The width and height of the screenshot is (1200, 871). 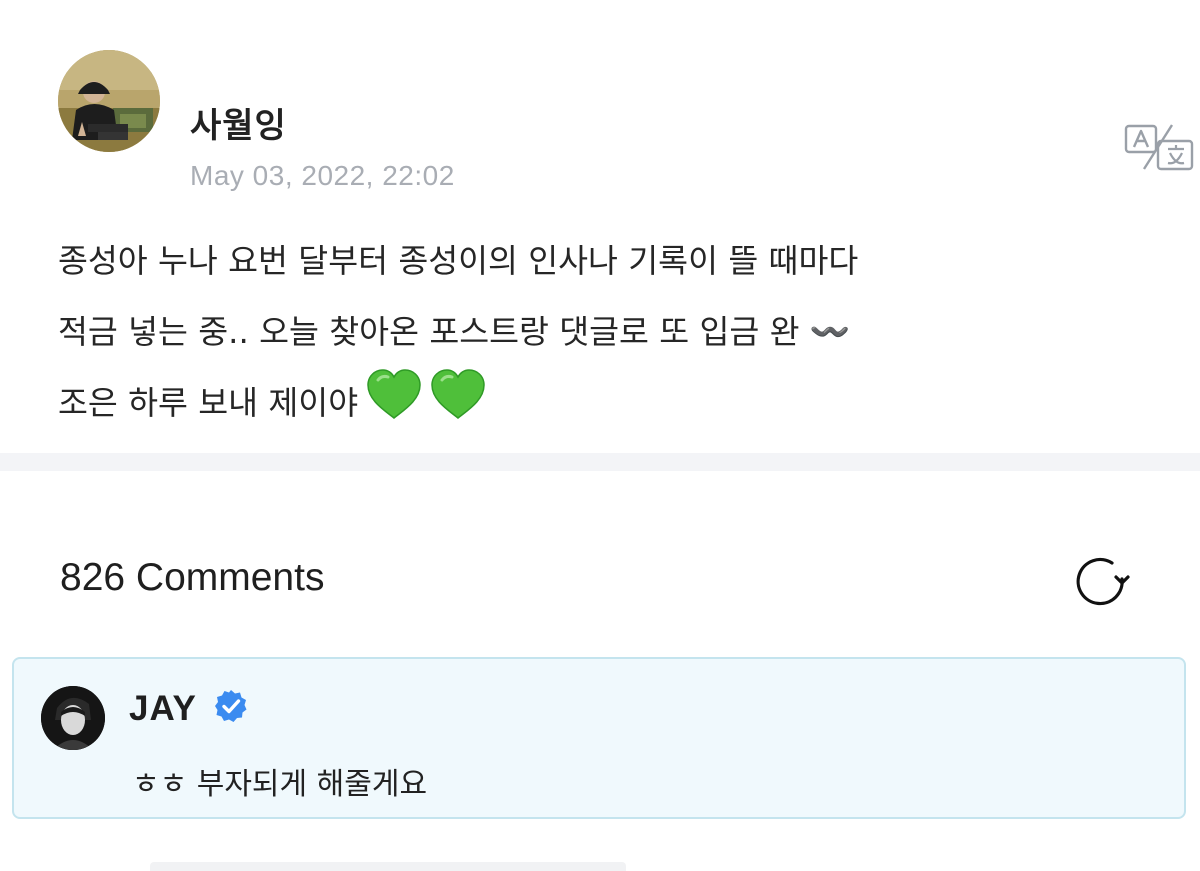 What do you see at coordinates (231, 706) in the screenshot?
I see `verified-badge-icon` at bounding box center [231, 706].